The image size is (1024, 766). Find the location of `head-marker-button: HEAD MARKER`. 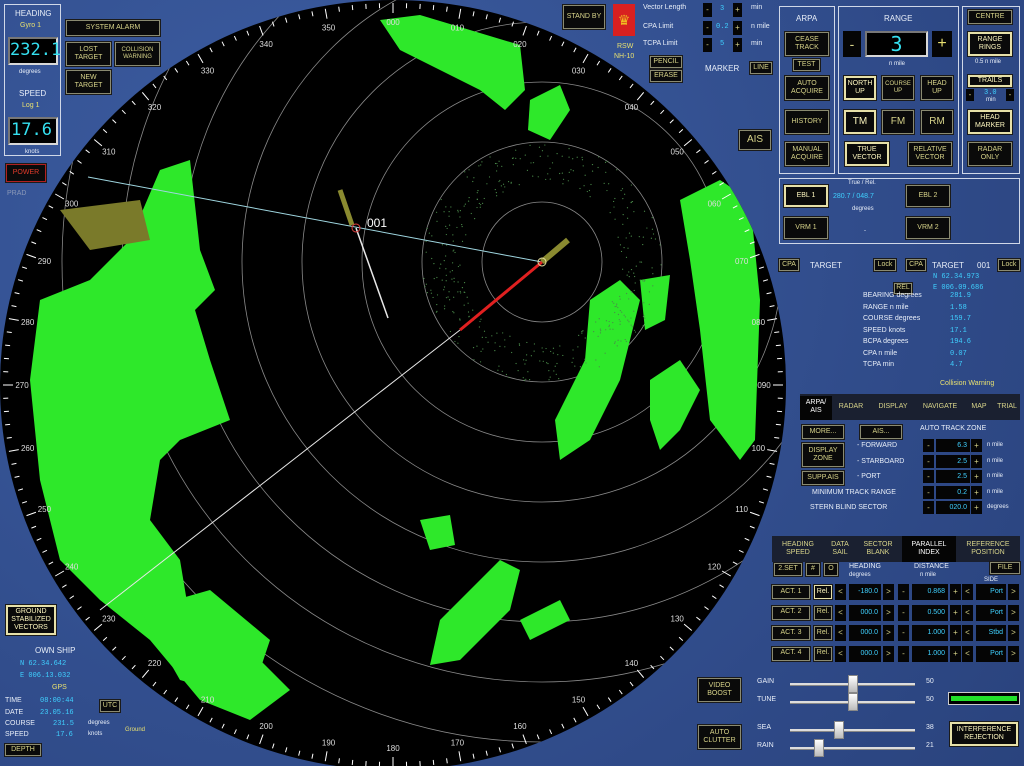

head-marker-button: HEAD MARKER is located at coordinates (990, 122).